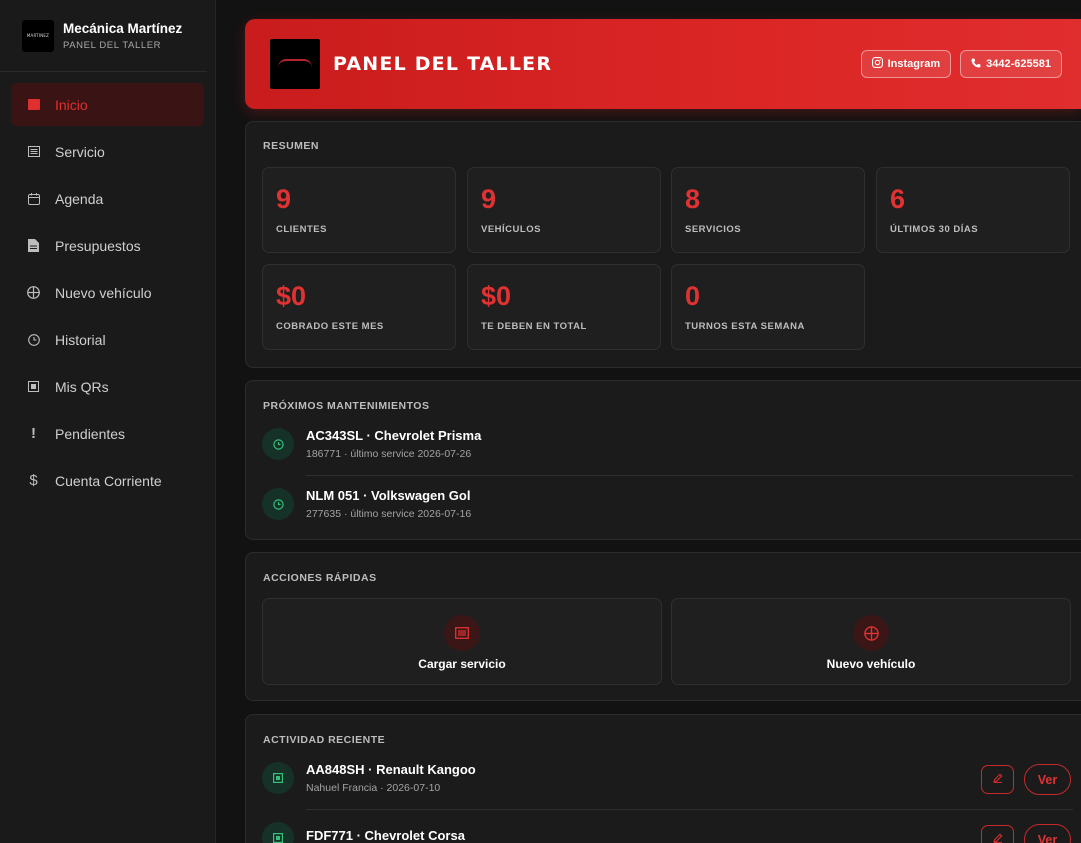  I want to click on instagram-icon, so click(877, 64).